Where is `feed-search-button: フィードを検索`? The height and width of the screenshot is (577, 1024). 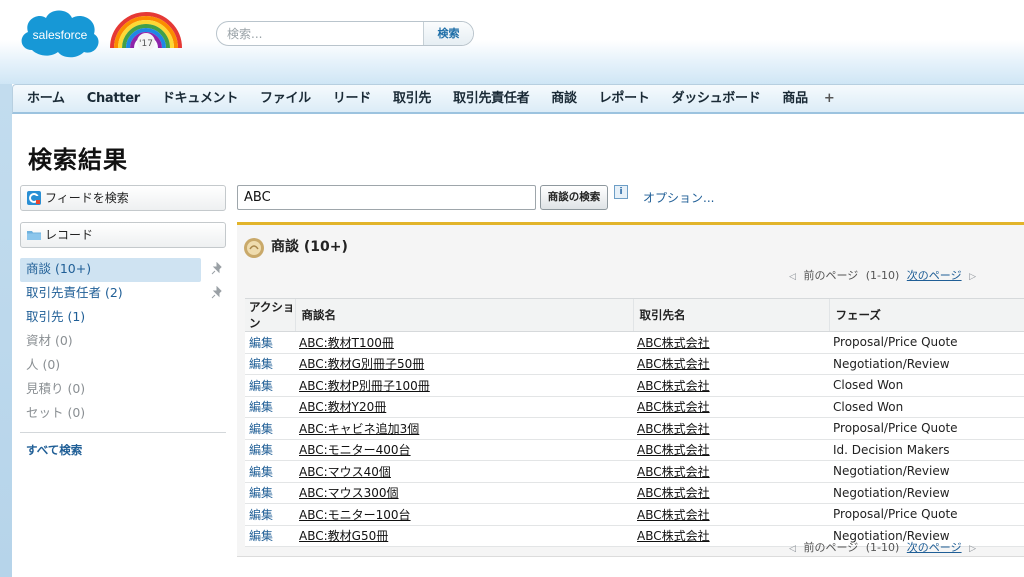 feed-search-button: フィードを検索 is located at coordinates (123, 198).